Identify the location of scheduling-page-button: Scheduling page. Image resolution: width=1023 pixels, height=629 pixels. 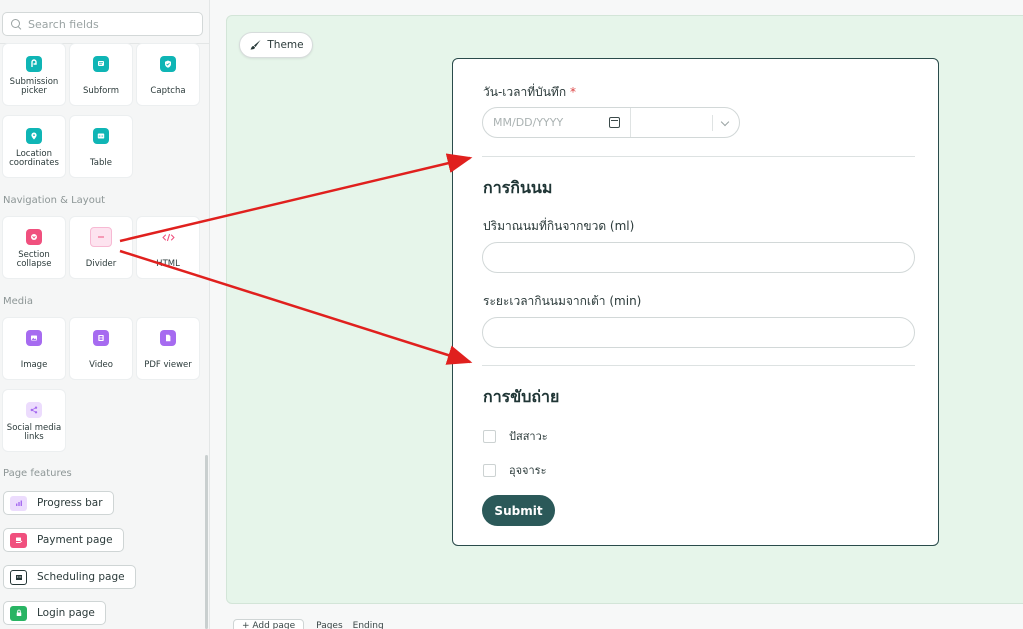
(69, 577).